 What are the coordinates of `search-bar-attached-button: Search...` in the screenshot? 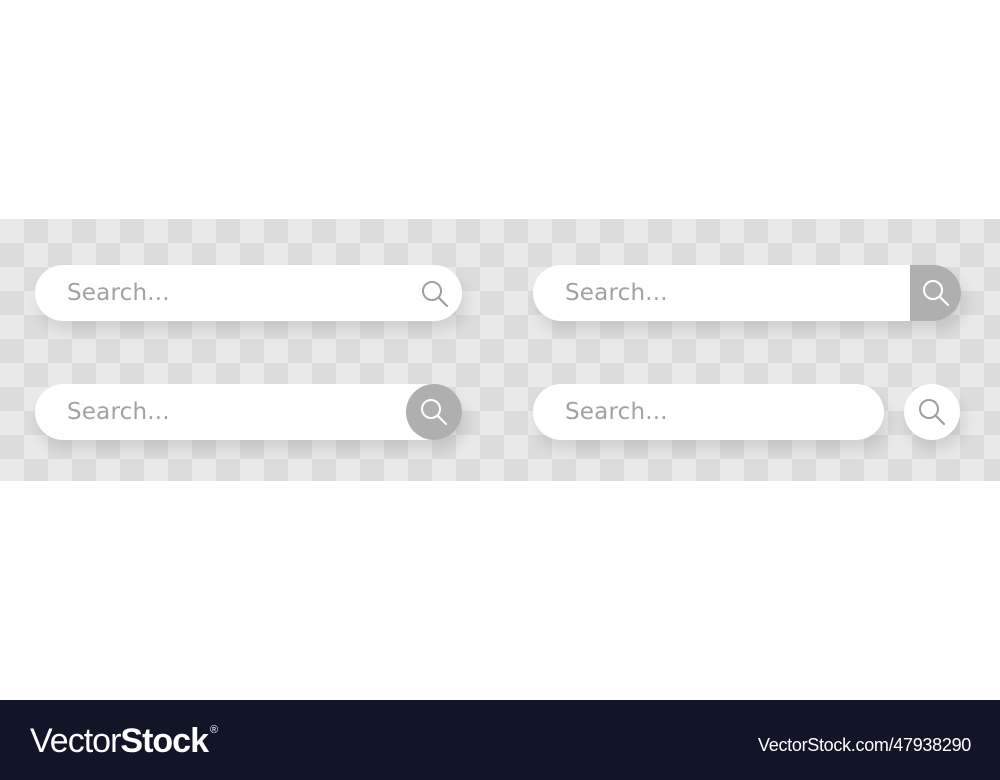 It's located at (747, 293).